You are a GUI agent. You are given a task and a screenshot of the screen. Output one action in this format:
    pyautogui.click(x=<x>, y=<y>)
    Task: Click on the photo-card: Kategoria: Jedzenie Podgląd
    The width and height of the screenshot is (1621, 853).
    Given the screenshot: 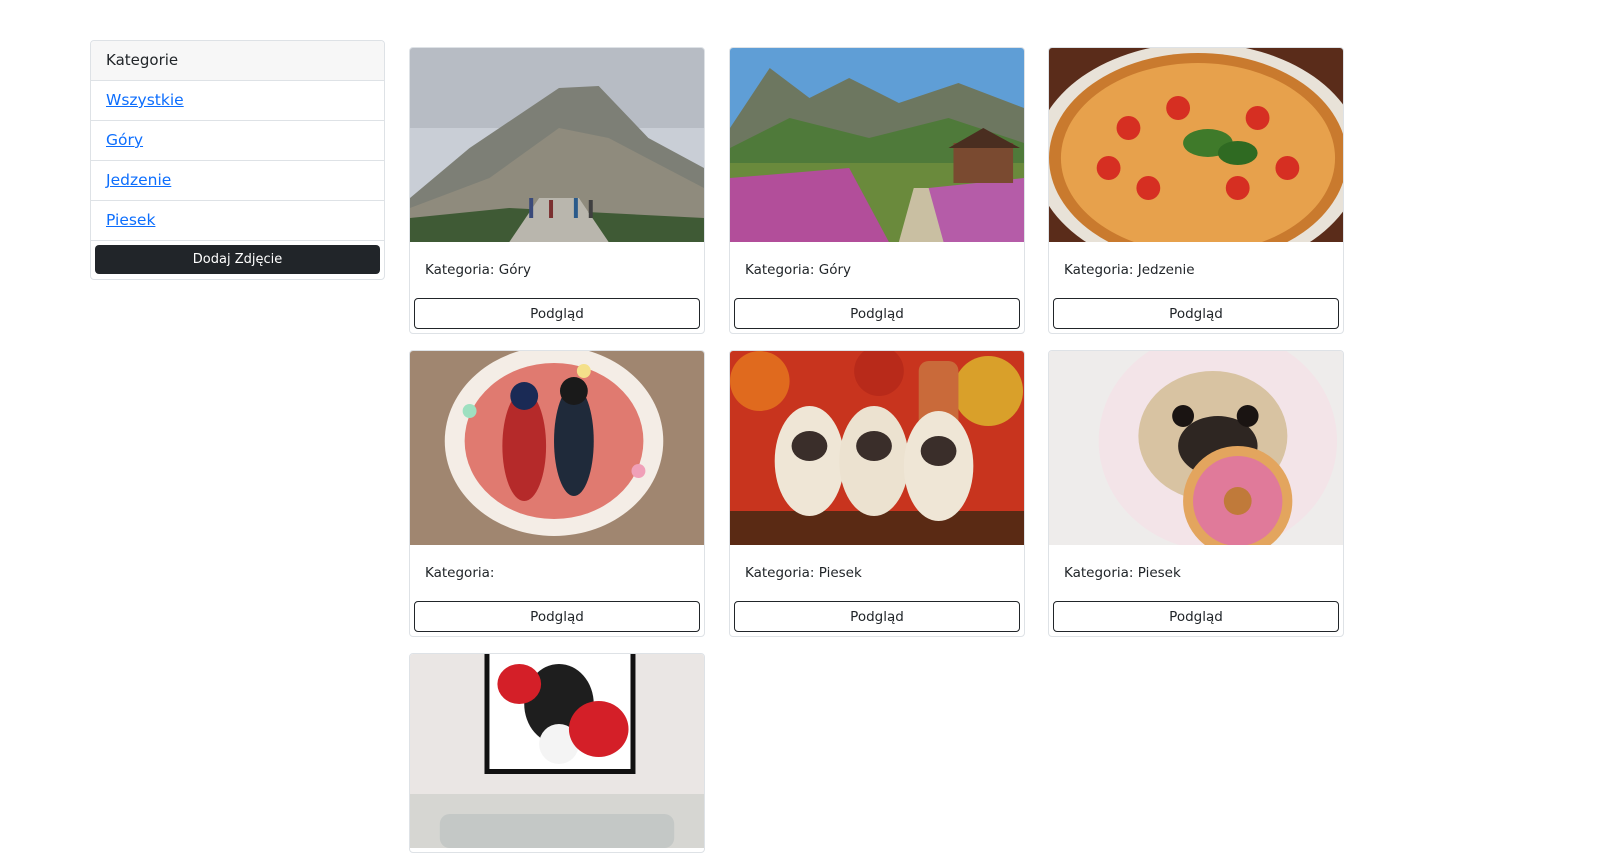 What is the action you would take?
    pyautogui.click(x=1196, y=190)
    